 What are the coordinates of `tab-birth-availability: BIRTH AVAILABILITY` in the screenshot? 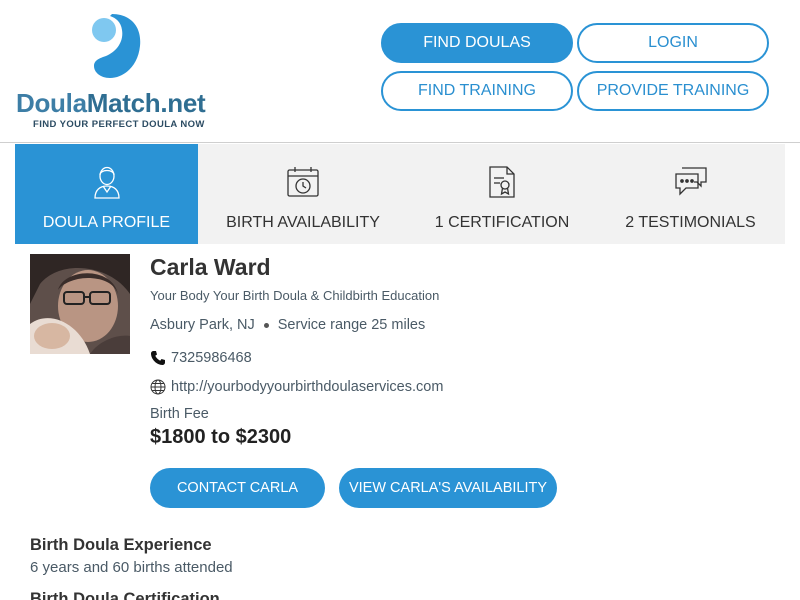 It's located at (303, 194).